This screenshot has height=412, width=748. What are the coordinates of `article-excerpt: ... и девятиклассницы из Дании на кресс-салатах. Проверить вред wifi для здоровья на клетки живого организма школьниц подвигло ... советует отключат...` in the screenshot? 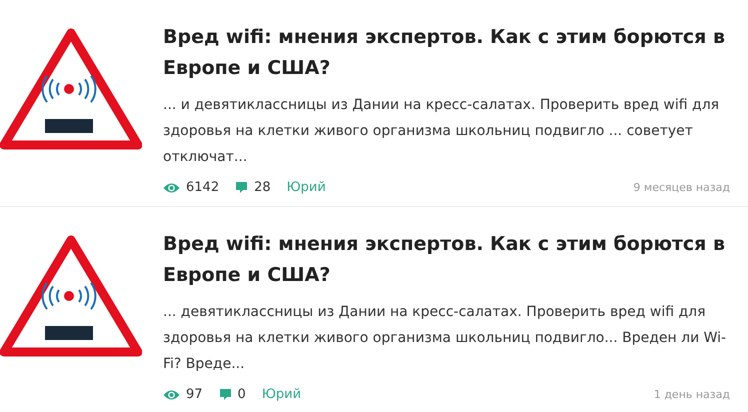 It's located at (441, 131).